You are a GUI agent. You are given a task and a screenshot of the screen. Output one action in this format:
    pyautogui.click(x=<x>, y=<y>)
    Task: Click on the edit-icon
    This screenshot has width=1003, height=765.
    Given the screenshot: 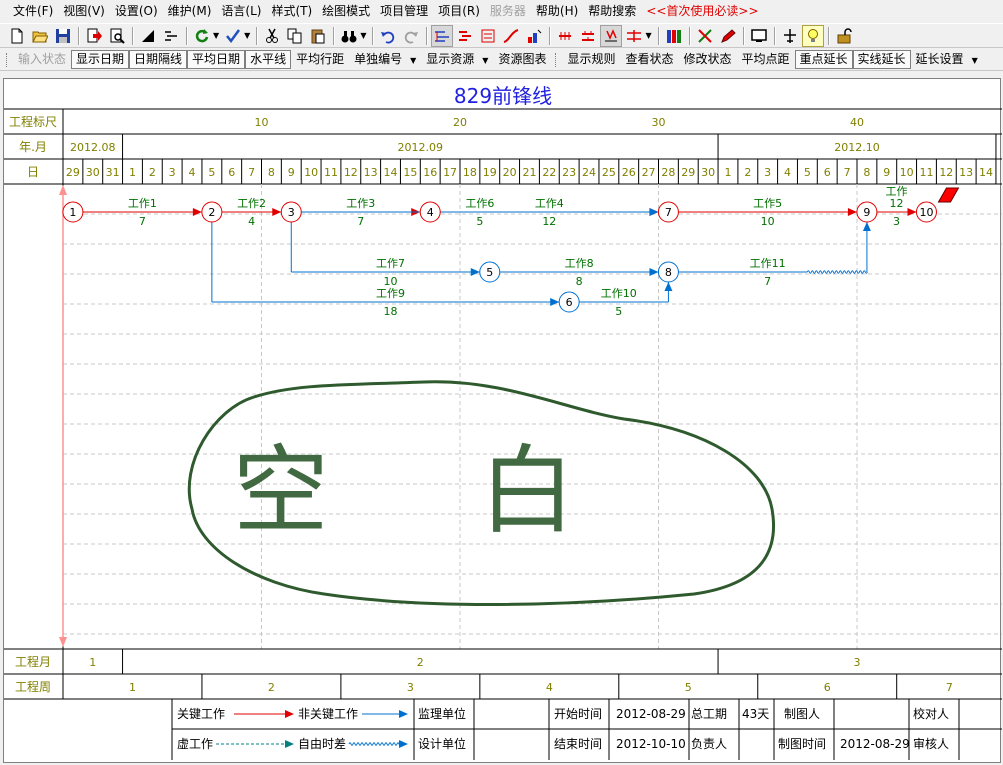 What is the action you would take?
    pyautogui.click(x=728, y=36)
    